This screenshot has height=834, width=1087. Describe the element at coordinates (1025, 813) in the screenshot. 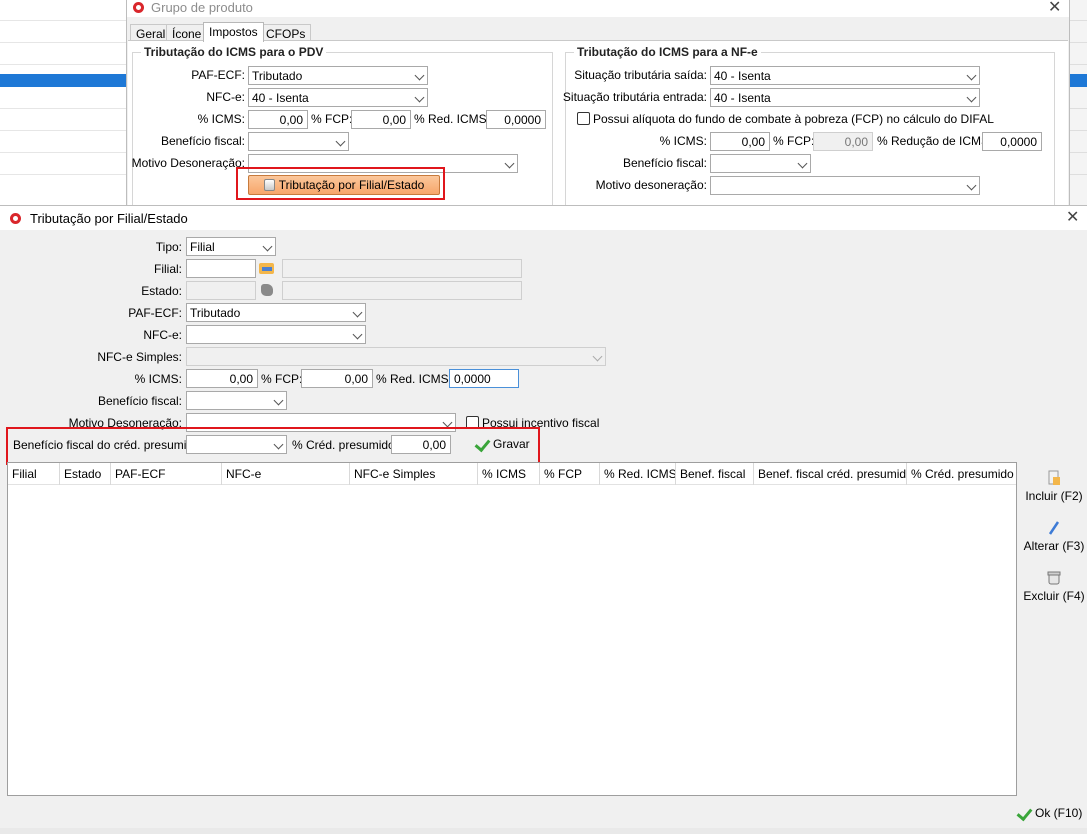

I see `check-icon` at that location.